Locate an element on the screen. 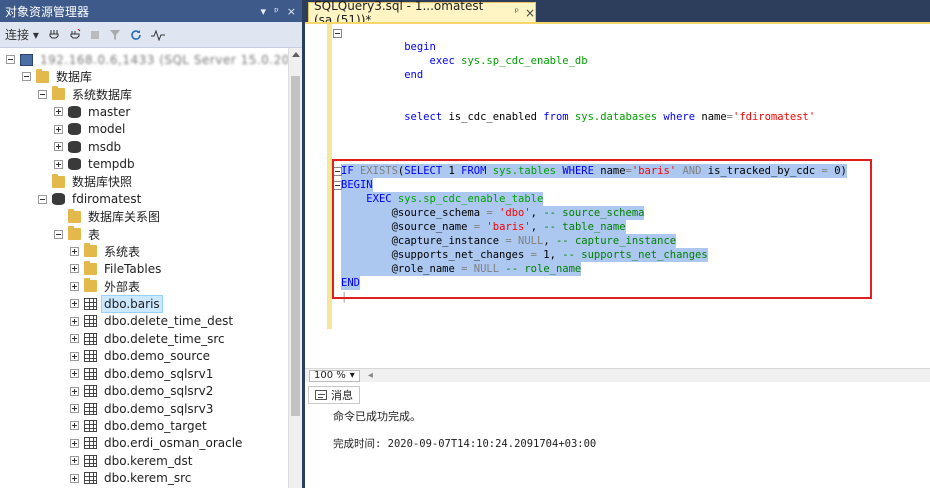  tab-messages: 消息 is located at coordinates (334, 395).